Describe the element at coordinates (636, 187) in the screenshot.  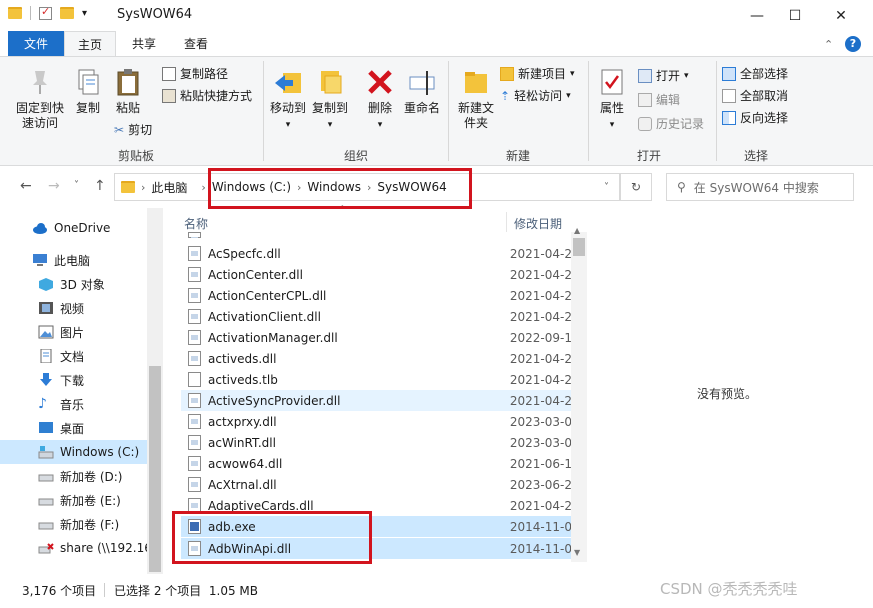
I see `refresh-icon: ↻` at that location.